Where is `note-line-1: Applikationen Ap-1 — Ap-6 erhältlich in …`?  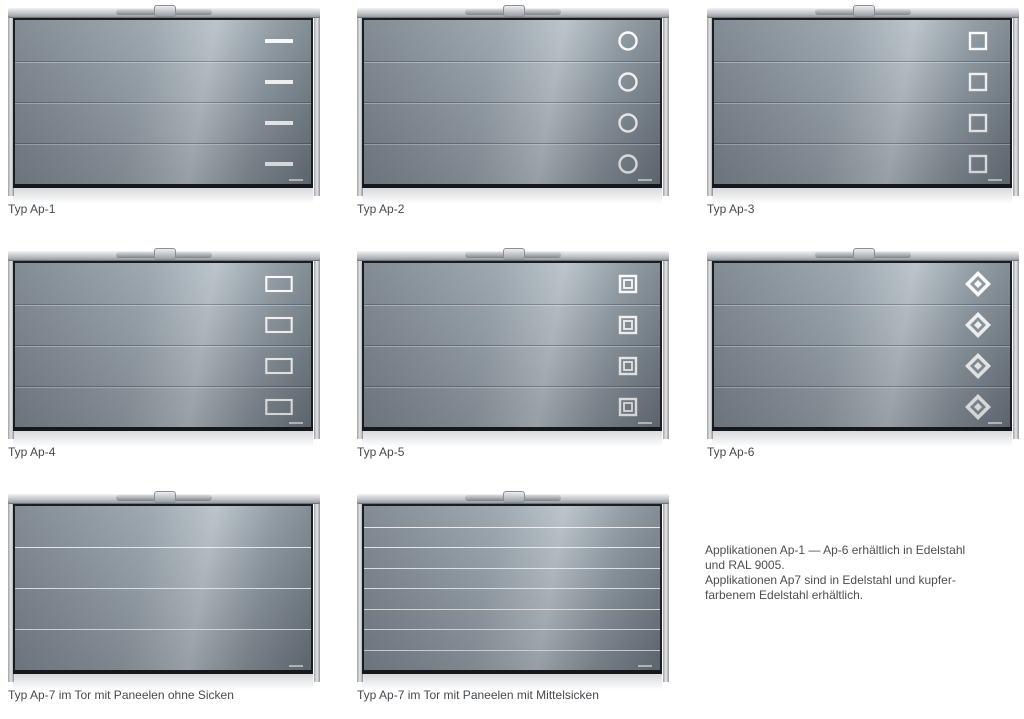
note-line-1: Applikationen Ap-1 — Ap-6 erhältlich in … is located at coordinates (835, 550).